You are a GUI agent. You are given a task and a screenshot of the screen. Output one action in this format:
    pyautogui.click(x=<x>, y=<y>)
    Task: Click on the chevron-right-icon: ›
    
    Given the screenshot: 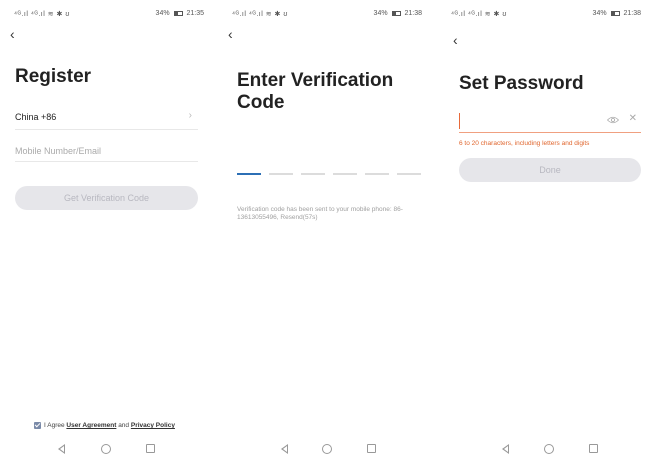 What is the action you would take?
    pyautogui.click(x=190, y=115)
    